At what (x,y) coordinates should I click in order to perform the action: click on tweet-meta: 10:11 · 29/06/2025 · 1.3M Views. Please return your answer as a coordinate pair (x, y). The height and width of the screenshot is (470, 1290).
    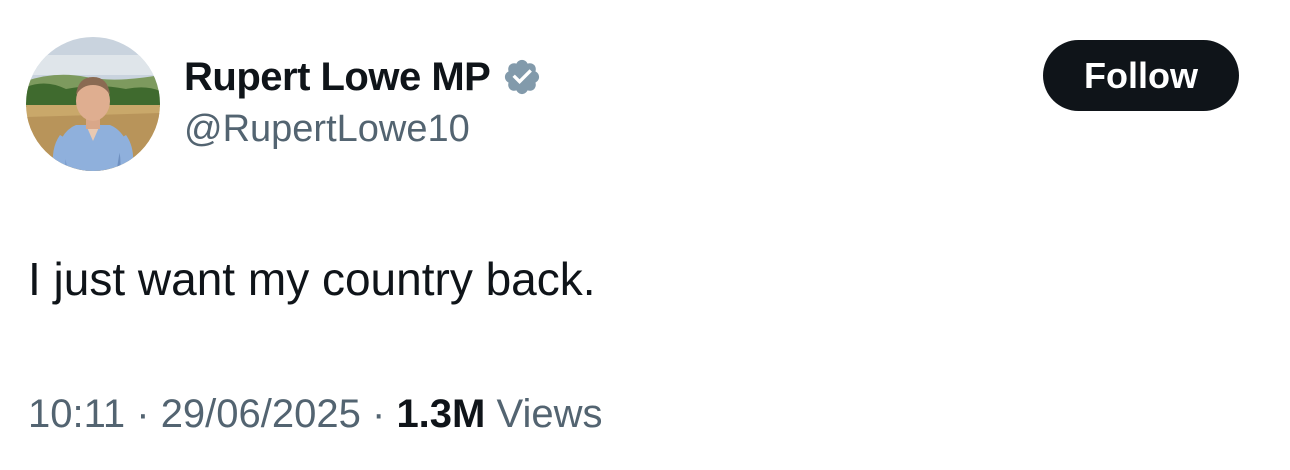
    Looking at the image, I should click on (315, 414).